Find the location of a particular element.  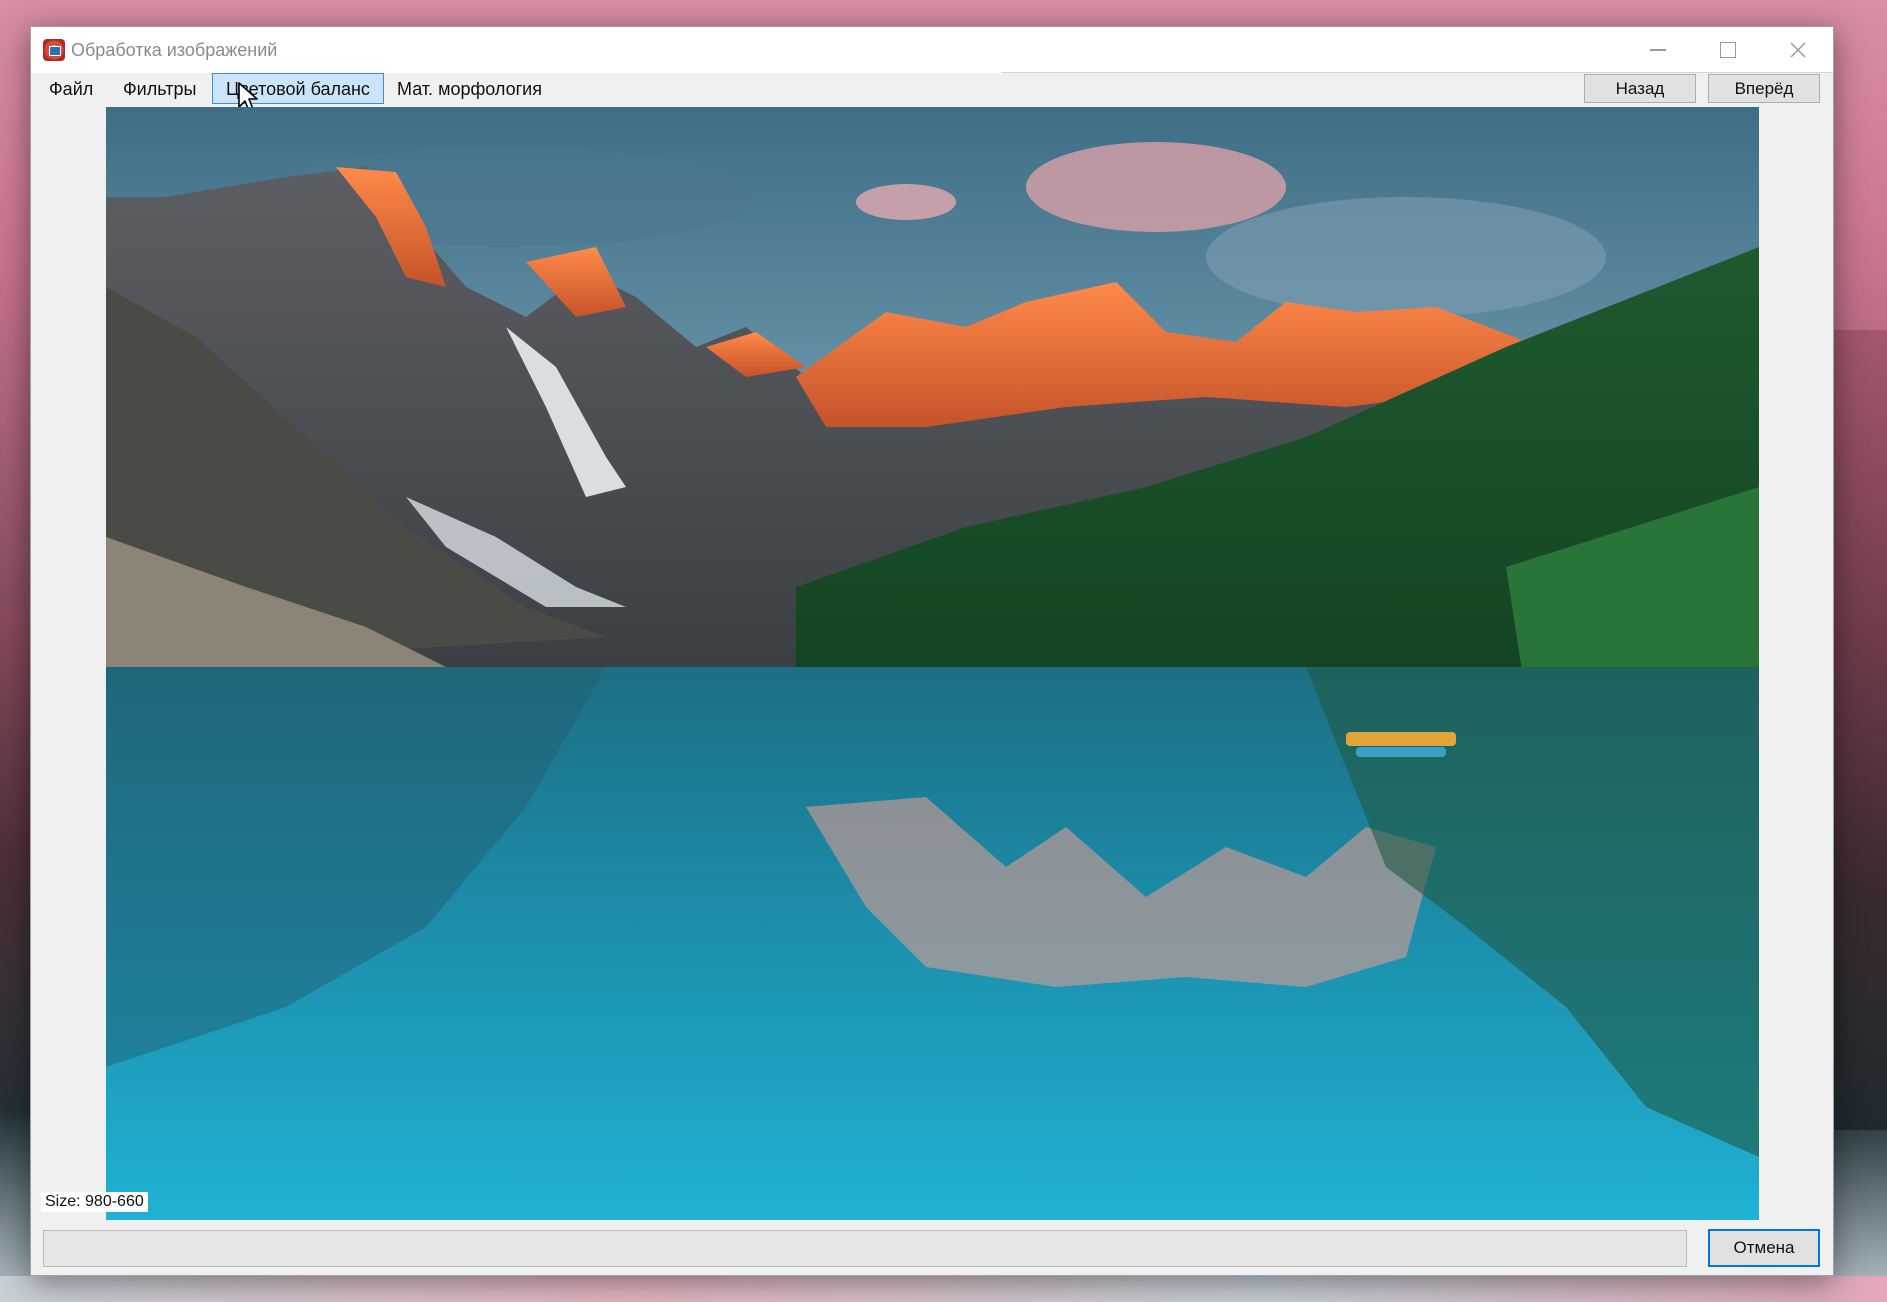

close-button is located at coordinates (1798, 50).